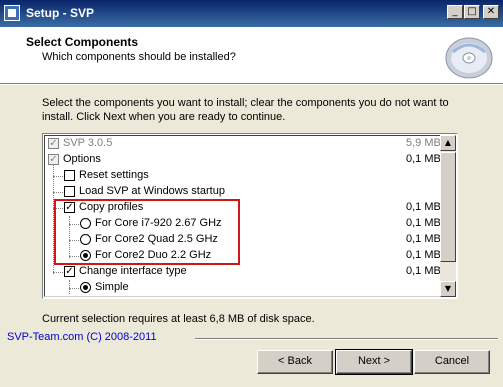  Describe the element at coordinates (60, 13) in the screenshot. I see `window-title: Setup - SVP` at that location.